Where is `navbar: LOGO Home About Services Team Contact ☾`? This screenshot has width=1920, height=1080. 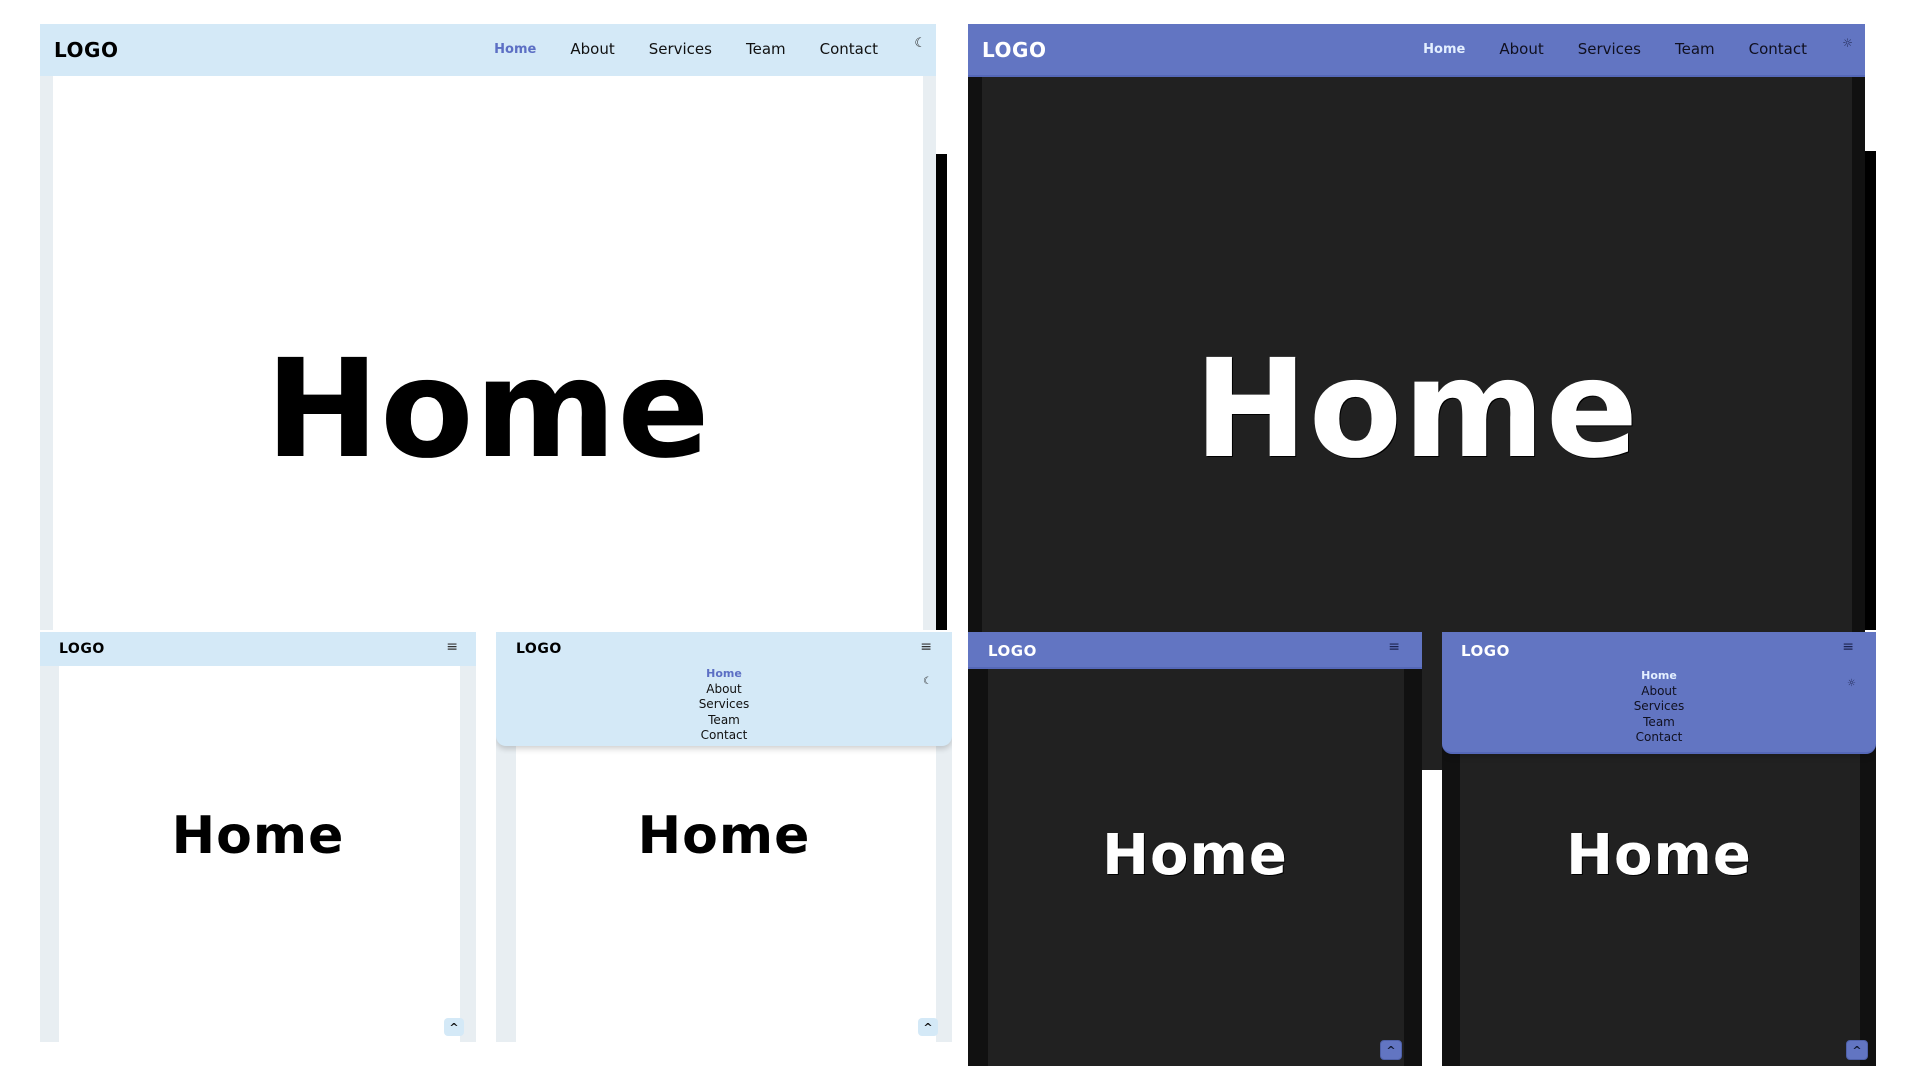
navbar: LOGO Home About Services Team Contact ☾ is located at coordinates (488, 50).